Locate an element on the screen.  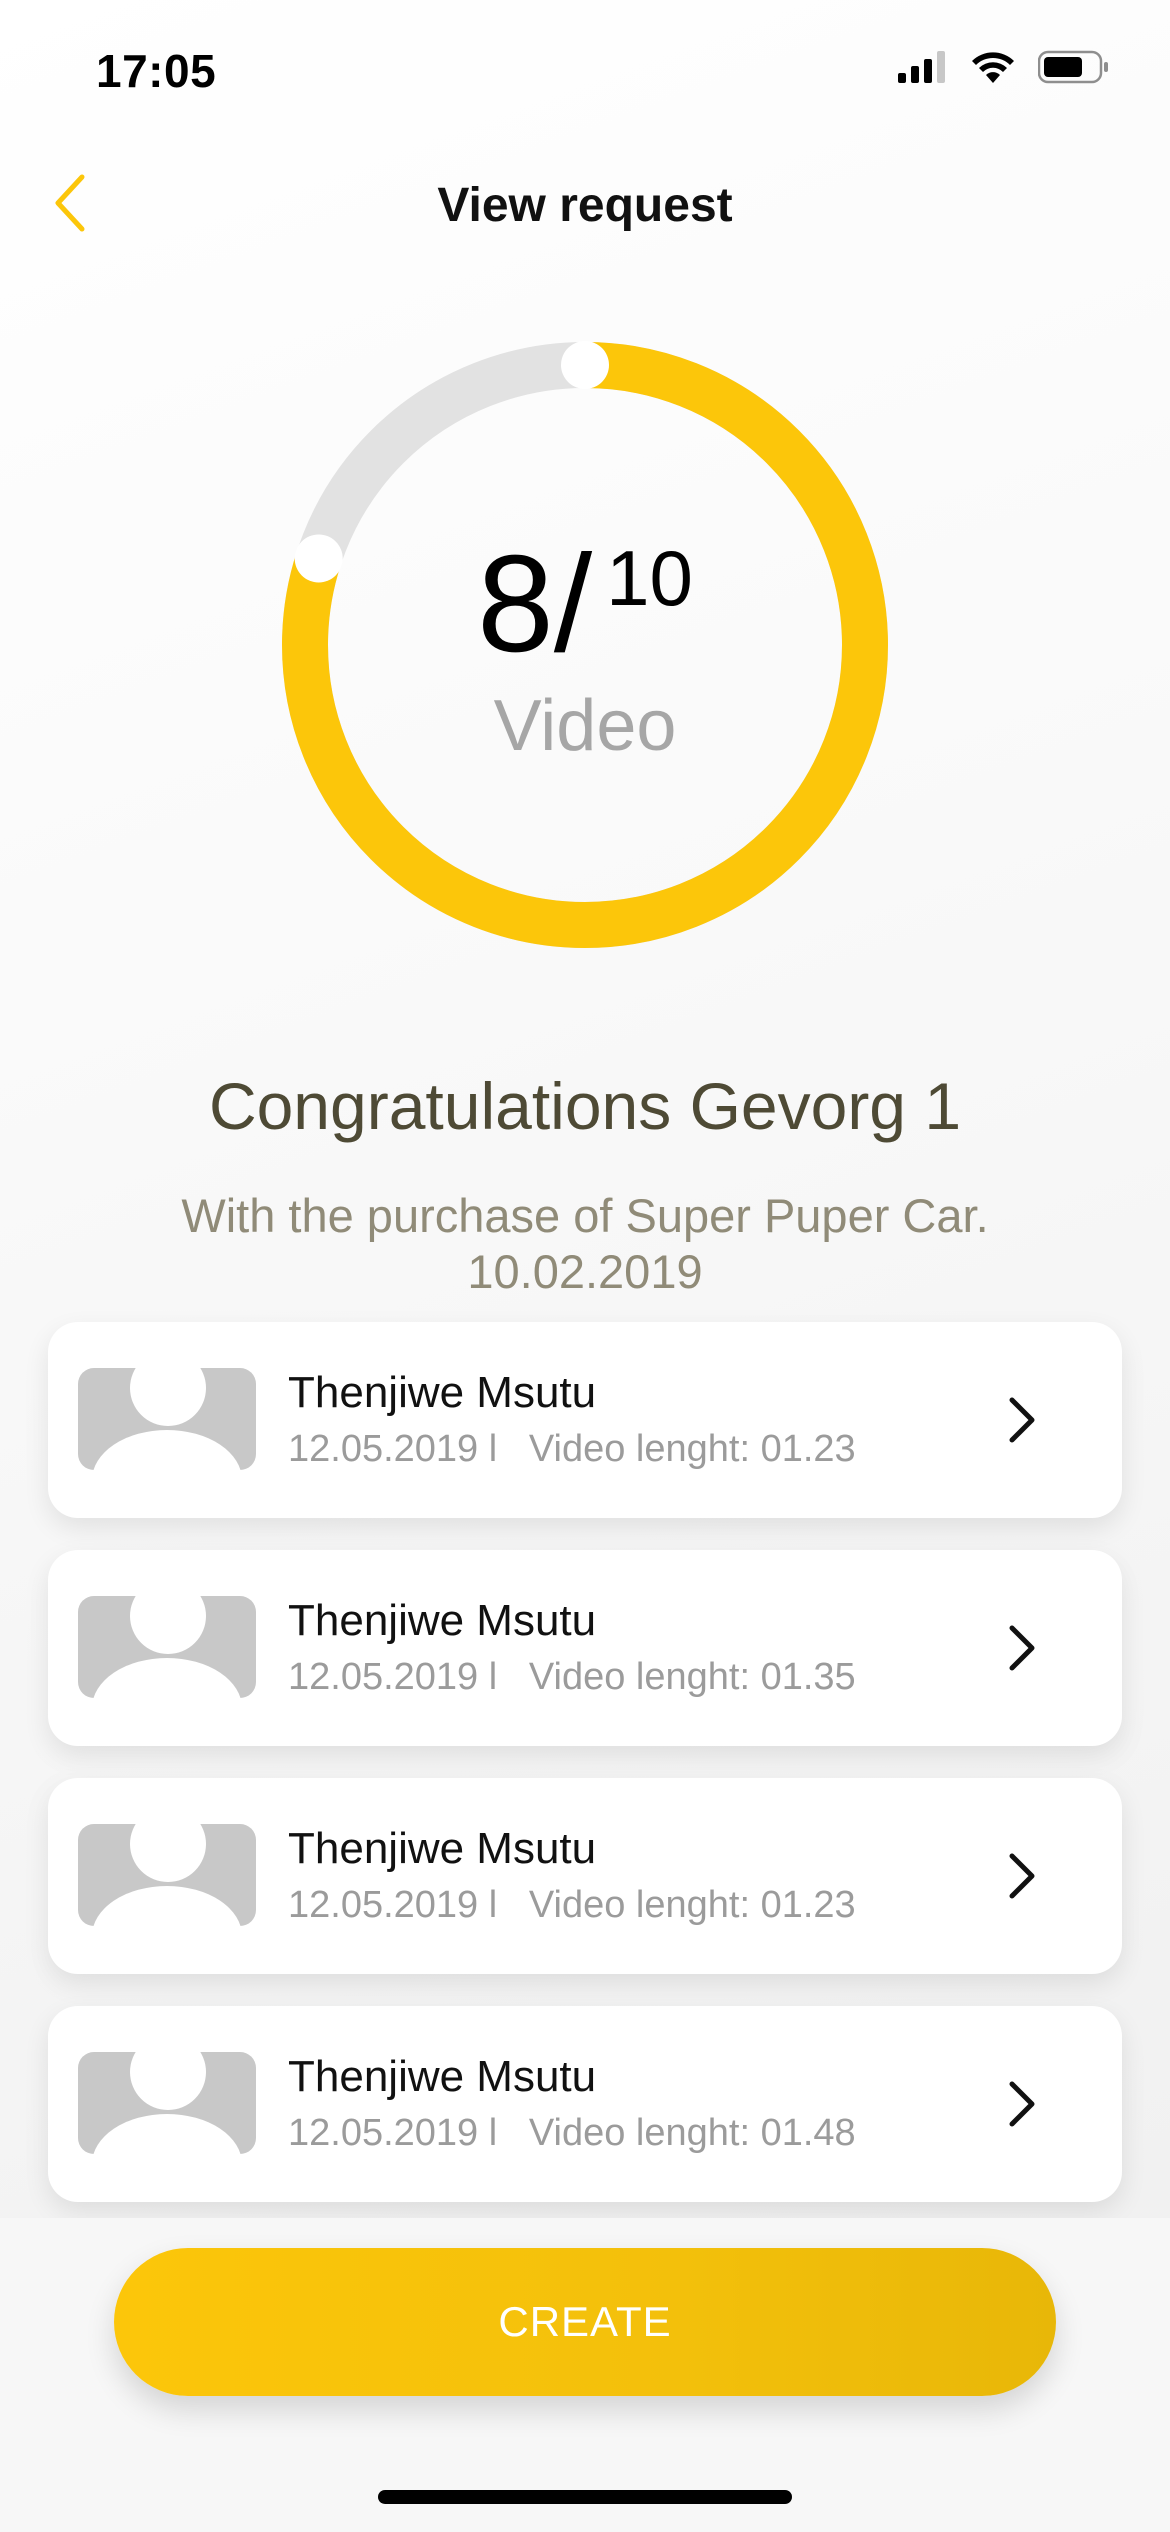
wifi-icon is located at coordinates (993, 69).